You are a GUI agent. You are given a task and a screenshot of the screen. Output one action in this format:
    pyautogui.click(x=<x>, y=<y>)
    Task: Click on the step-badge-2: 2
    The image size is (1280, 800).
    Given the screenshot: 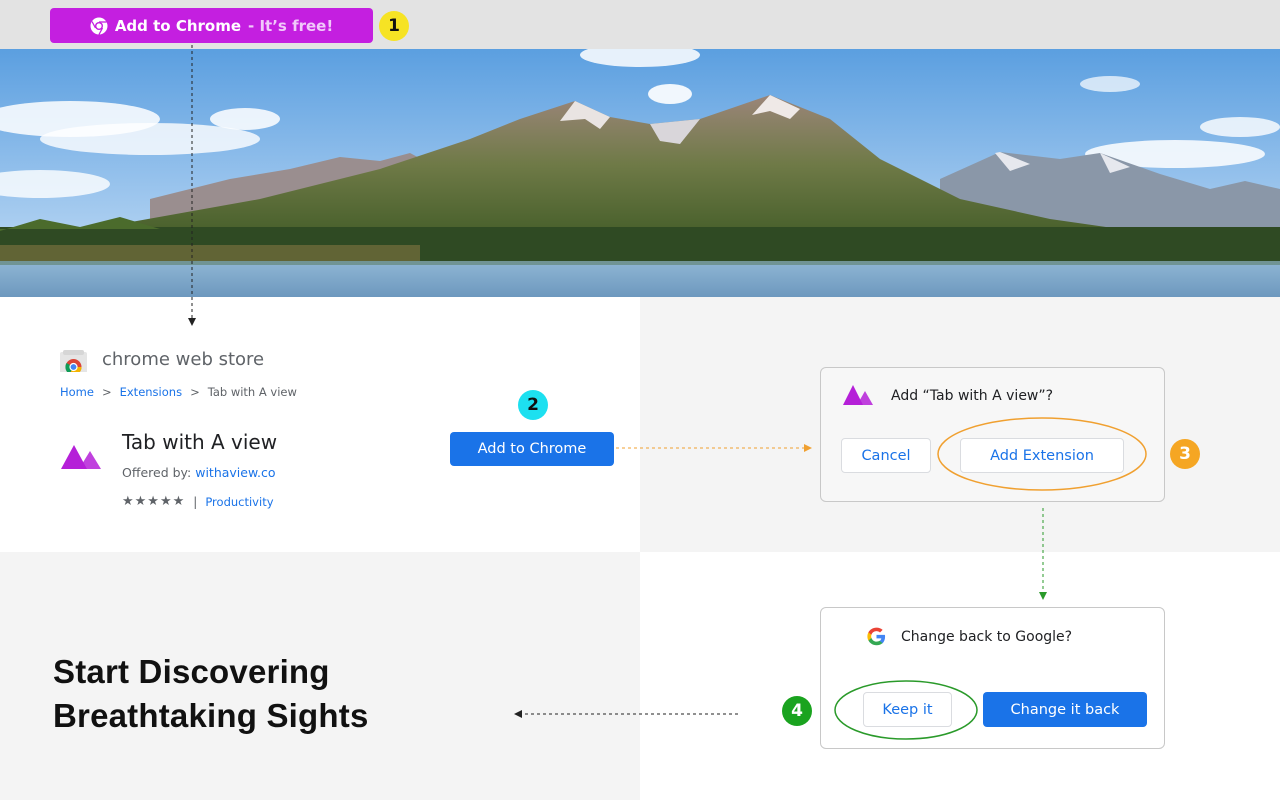 What is the action you would take?
    pyautogui.click(x=533, y=405)
    